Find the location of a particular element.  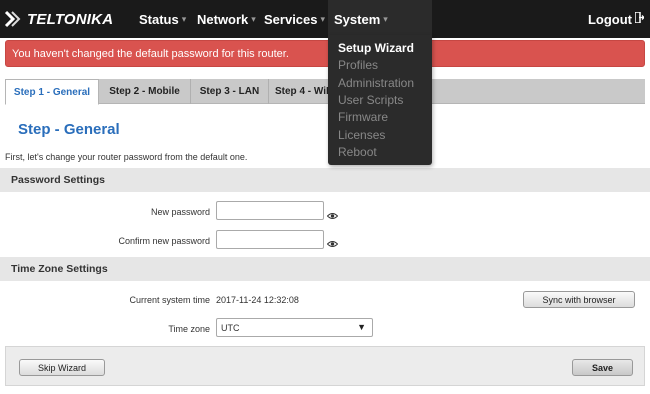

save-button: Save is located at coordinates (602, 367).